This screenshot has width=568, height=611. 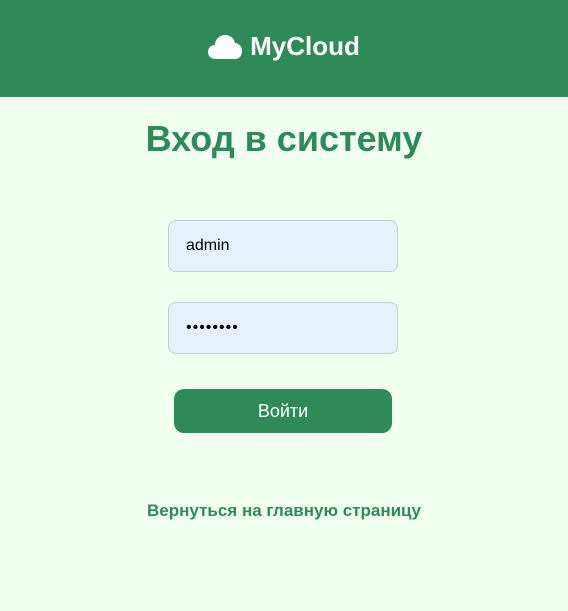 I want to click on username-input, so click(x=283, y=246).